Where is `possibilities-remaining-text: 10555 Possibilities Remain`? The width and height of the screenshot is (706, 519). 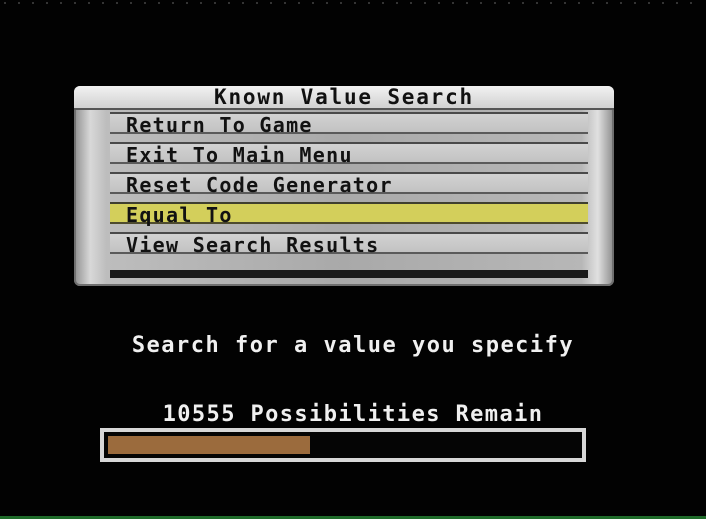 possibilities-remaining-text: 10555 Possibilities Remain is located at coordinates (353, 414).